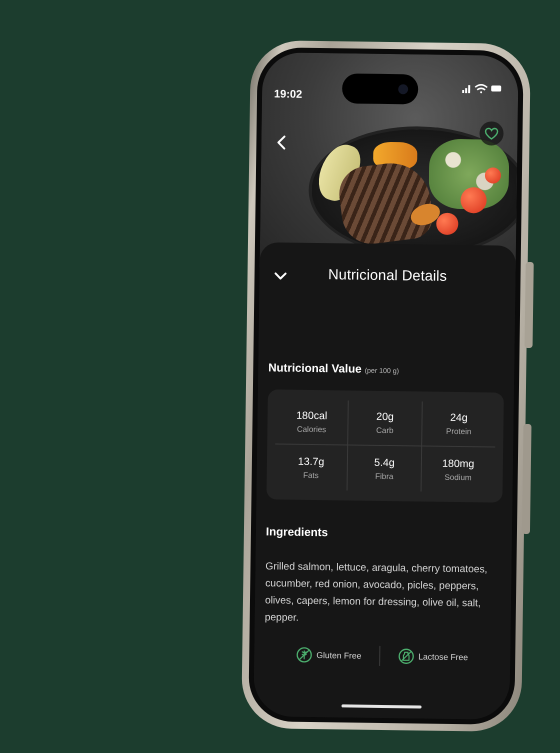  I want to click on nutrient-protein: 24g Protein, so click(458, 424).